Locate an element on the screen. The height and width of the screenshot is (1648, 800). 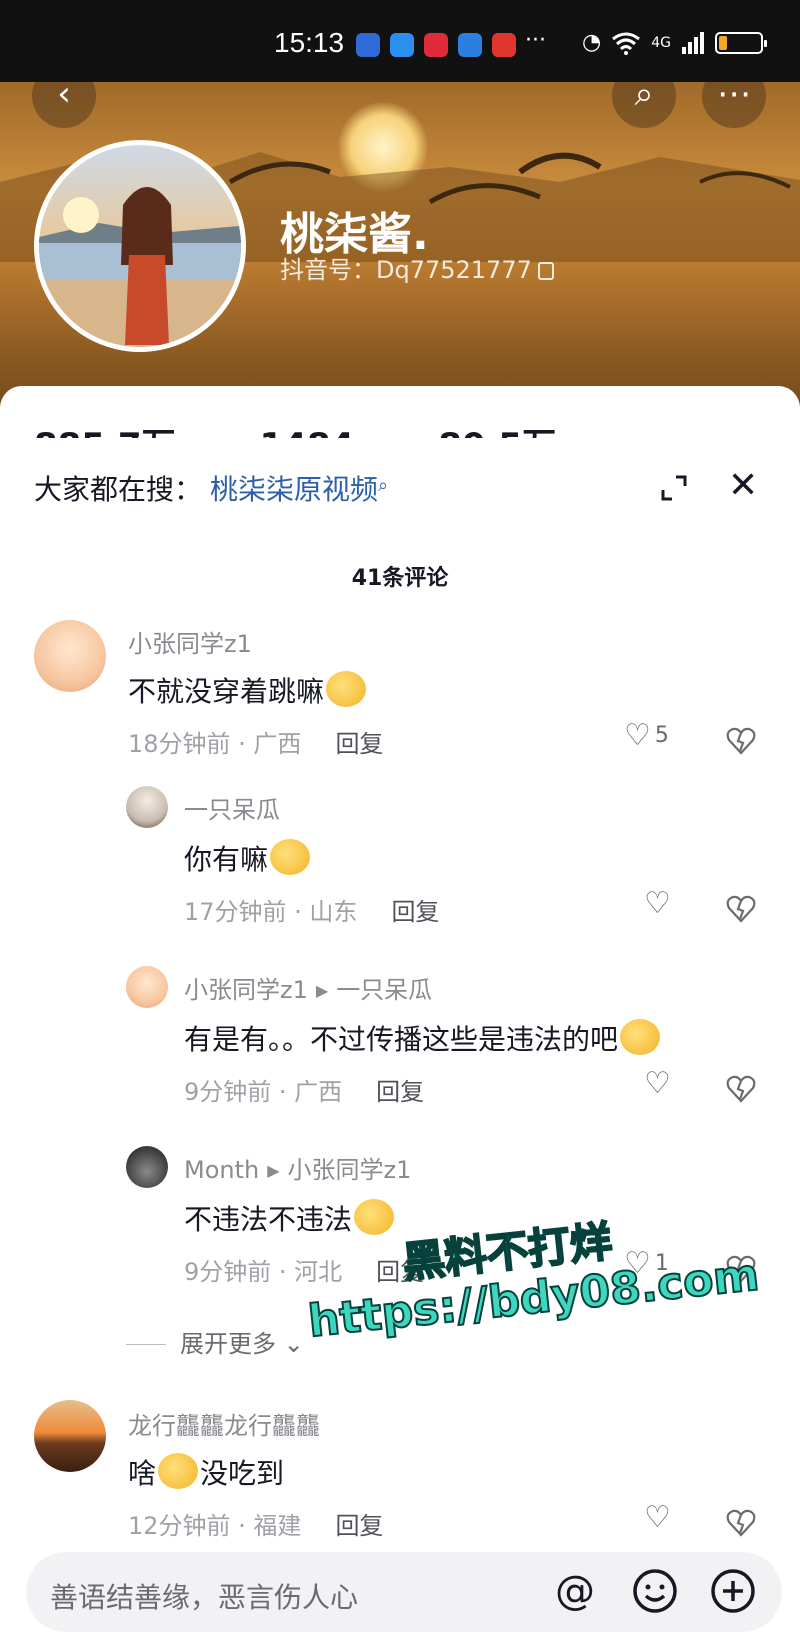
shop-notification-icon is located at coordinates (504, 45).